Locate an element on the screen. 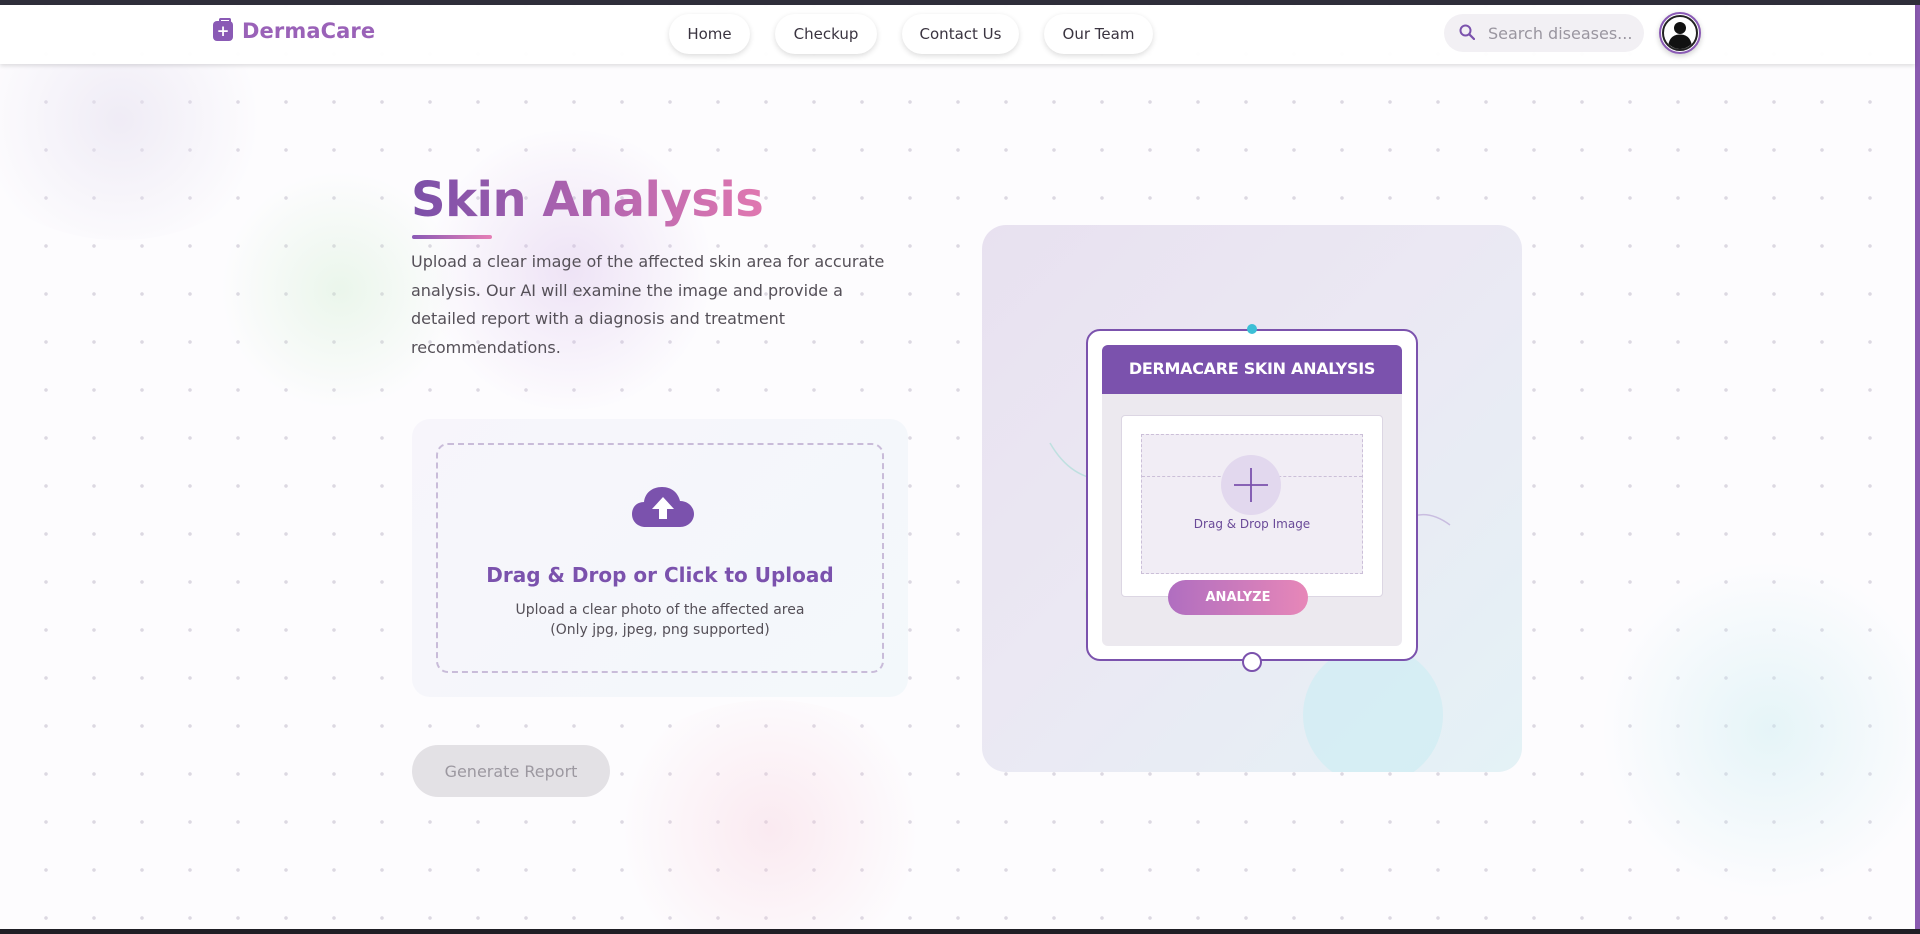  brand-logo: DermaCare is located at coordinates (294, 30).